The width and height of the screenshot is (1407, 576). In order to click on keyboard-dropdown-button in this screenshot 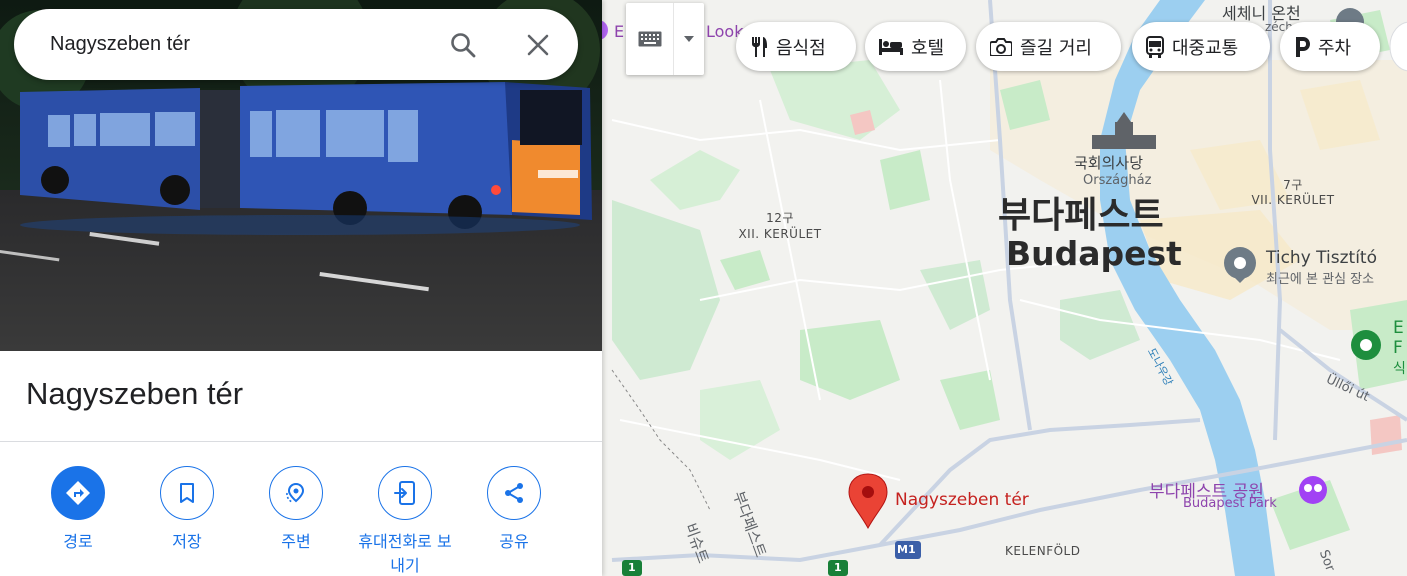, I will do `click(689, 39)`.